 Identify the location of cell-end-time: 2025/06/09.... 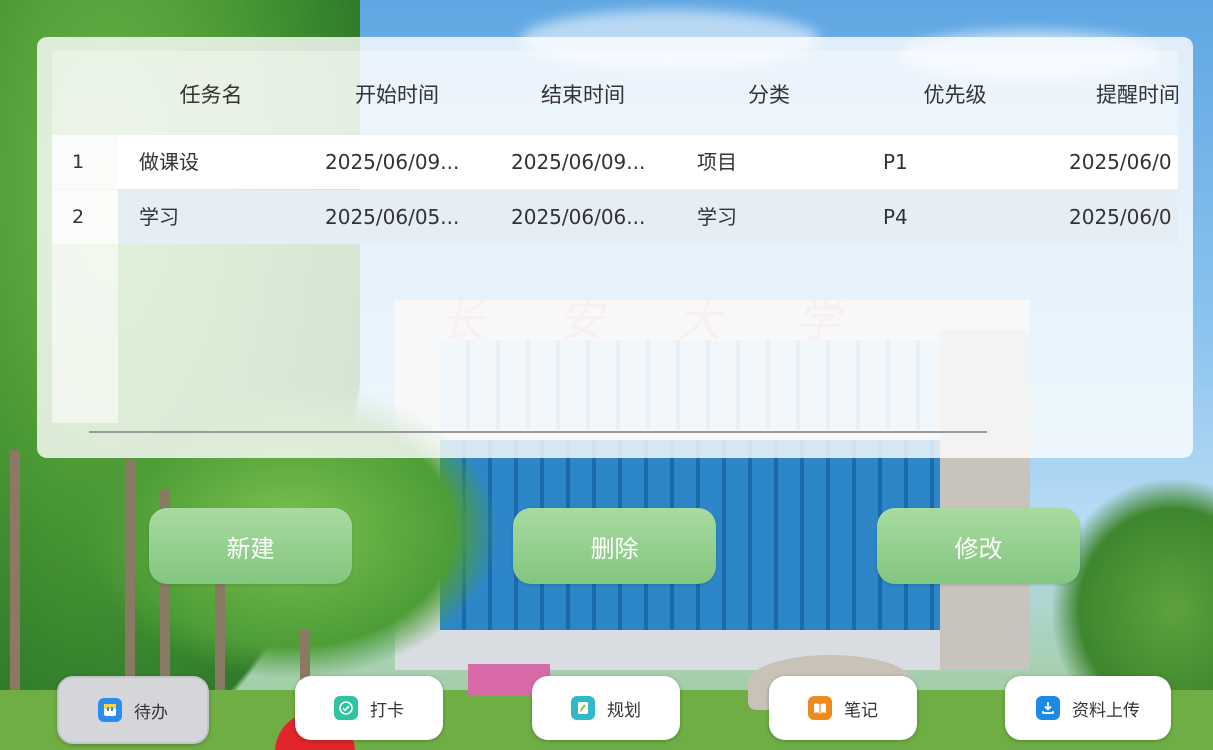
(586, 162).